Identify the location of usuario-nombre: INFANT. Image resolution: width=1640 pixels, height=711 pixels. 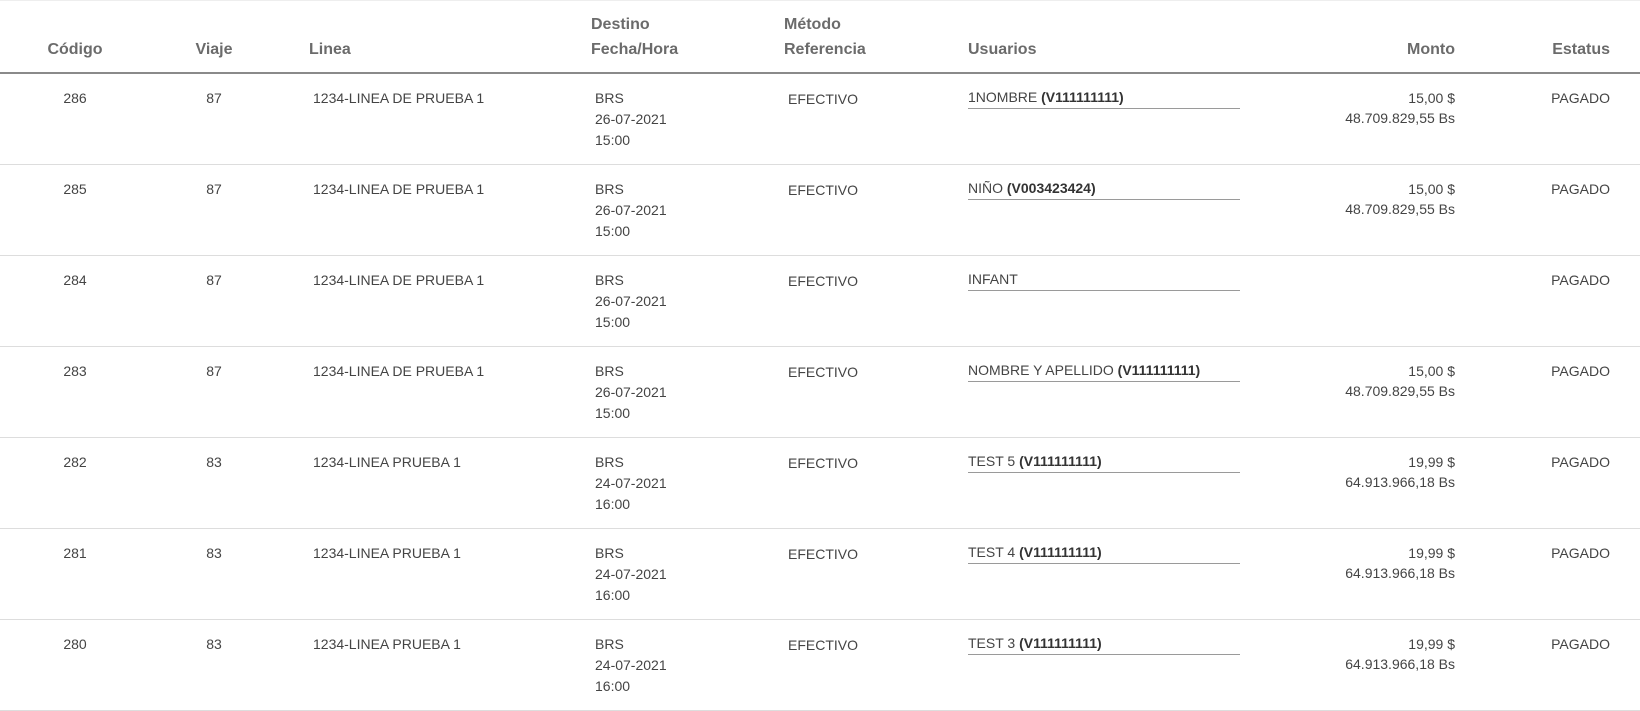
(993, 279).